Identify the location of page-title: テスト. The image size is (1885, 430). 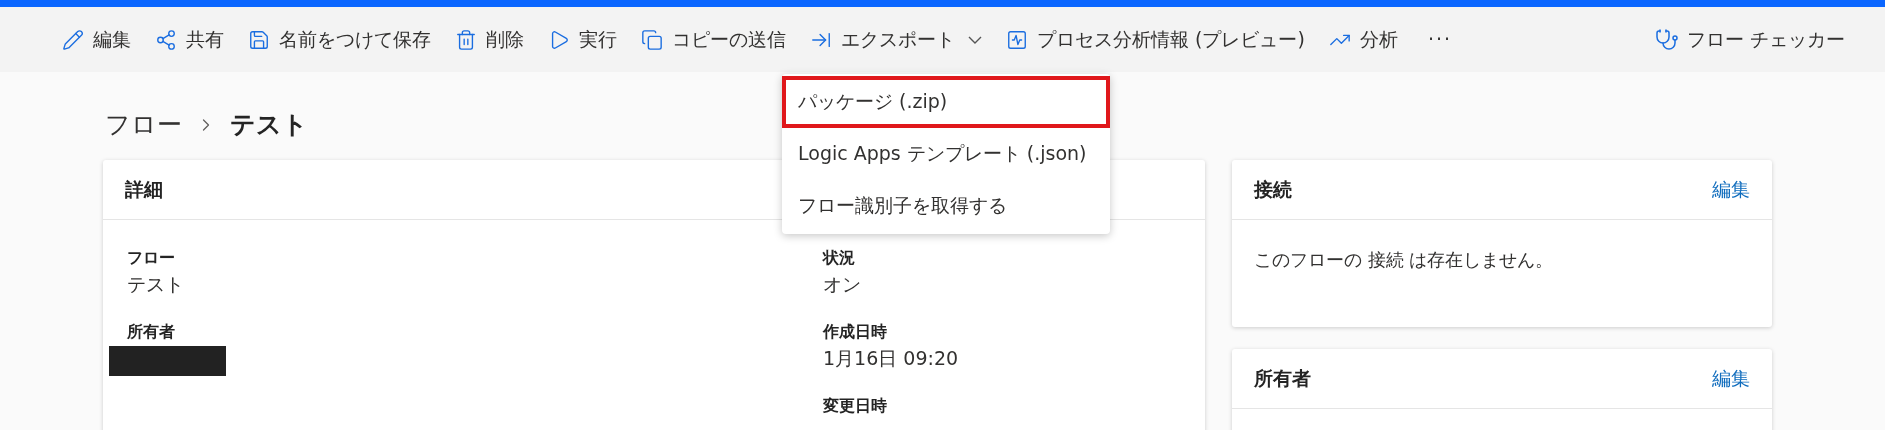
(269, 125).